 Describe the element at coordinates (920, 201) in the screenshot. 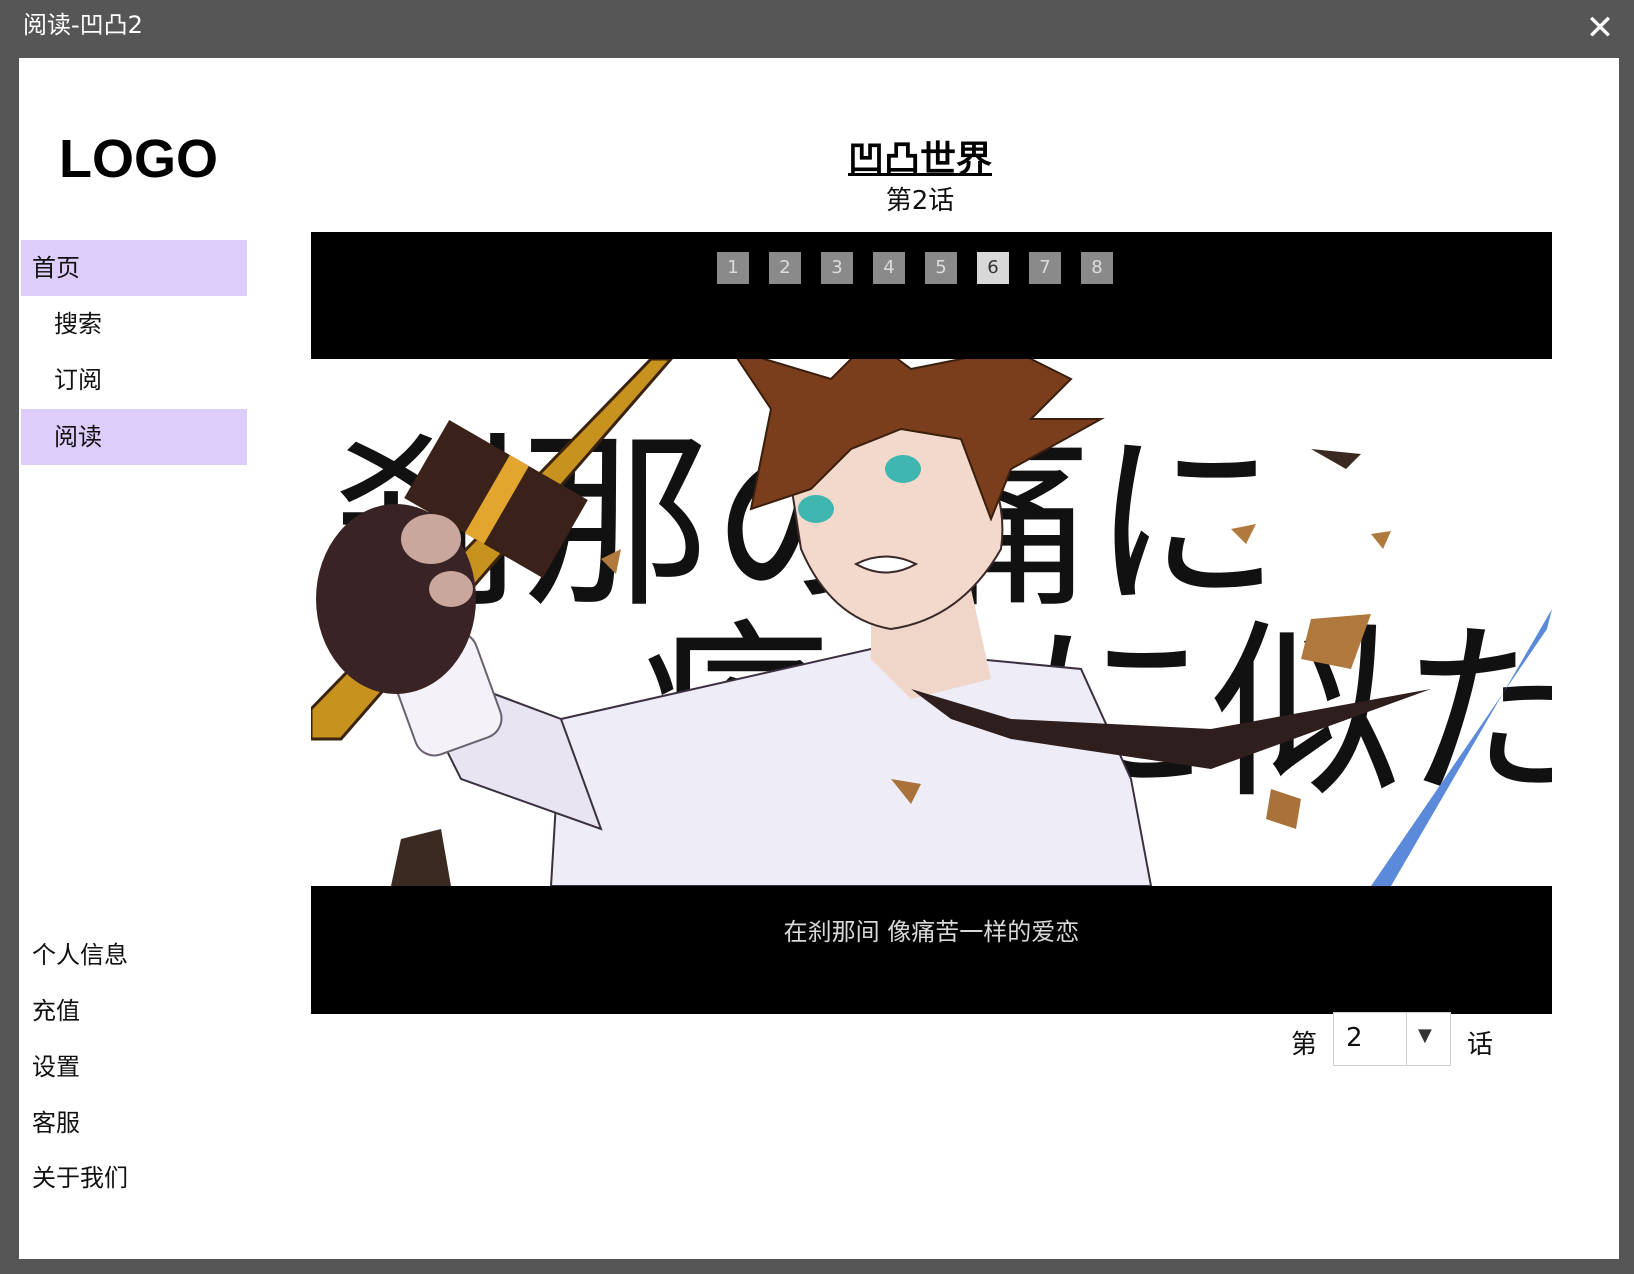

I see `chapter-subtitle: 第2话` at that location.